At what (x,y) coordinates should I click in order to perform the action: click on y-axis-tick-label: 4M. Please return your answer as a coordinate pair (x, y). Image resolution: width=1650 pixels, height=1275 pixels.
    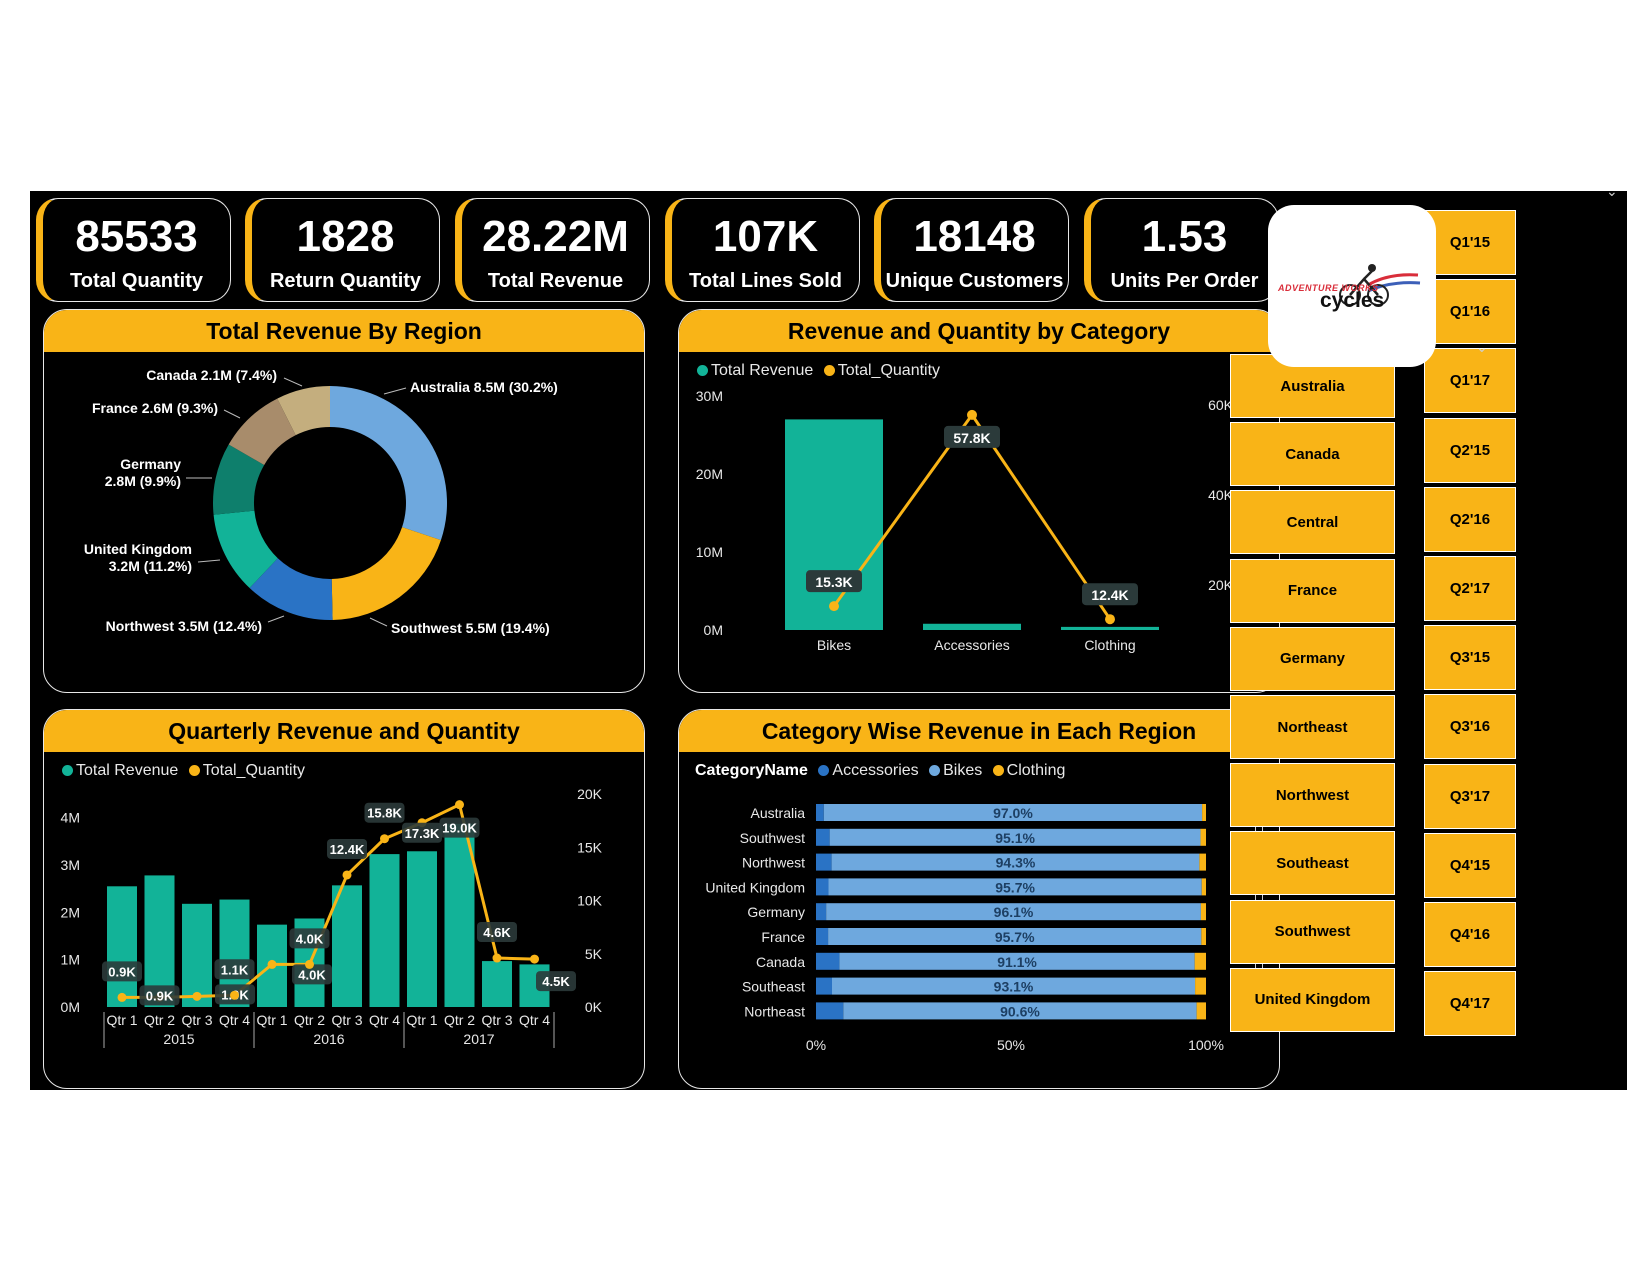
    Looking at the image, I should click on (70, 818).